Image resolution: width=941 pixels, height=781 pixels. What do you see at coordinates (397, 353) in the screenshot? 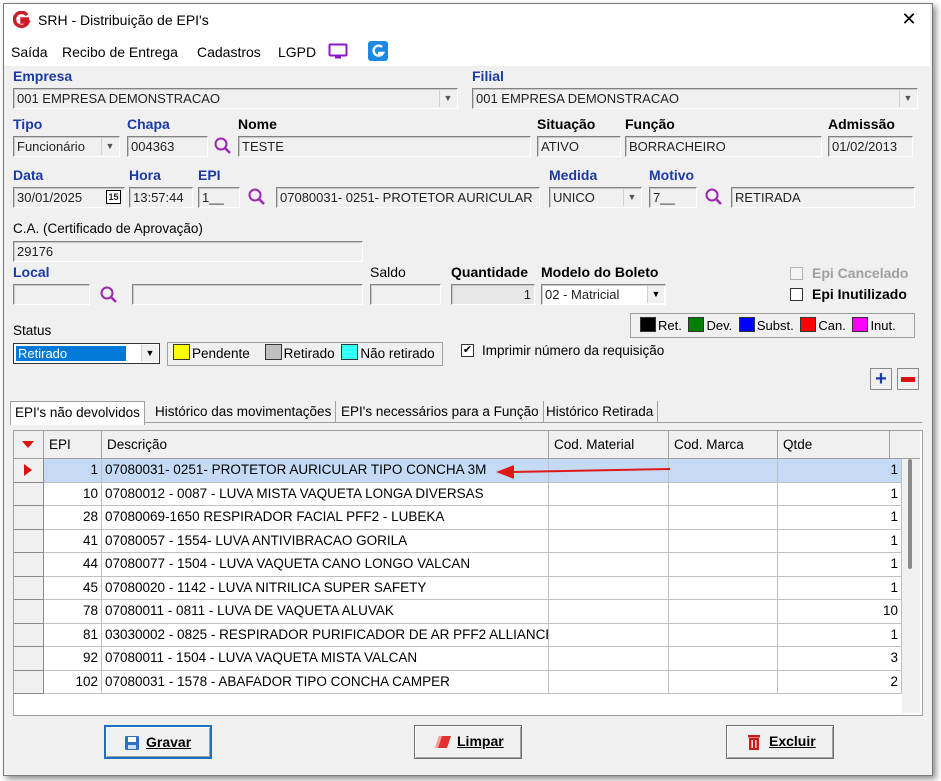
I see `legend-nao-retirado-label: Não retirado` at bounding box center [397, 353].